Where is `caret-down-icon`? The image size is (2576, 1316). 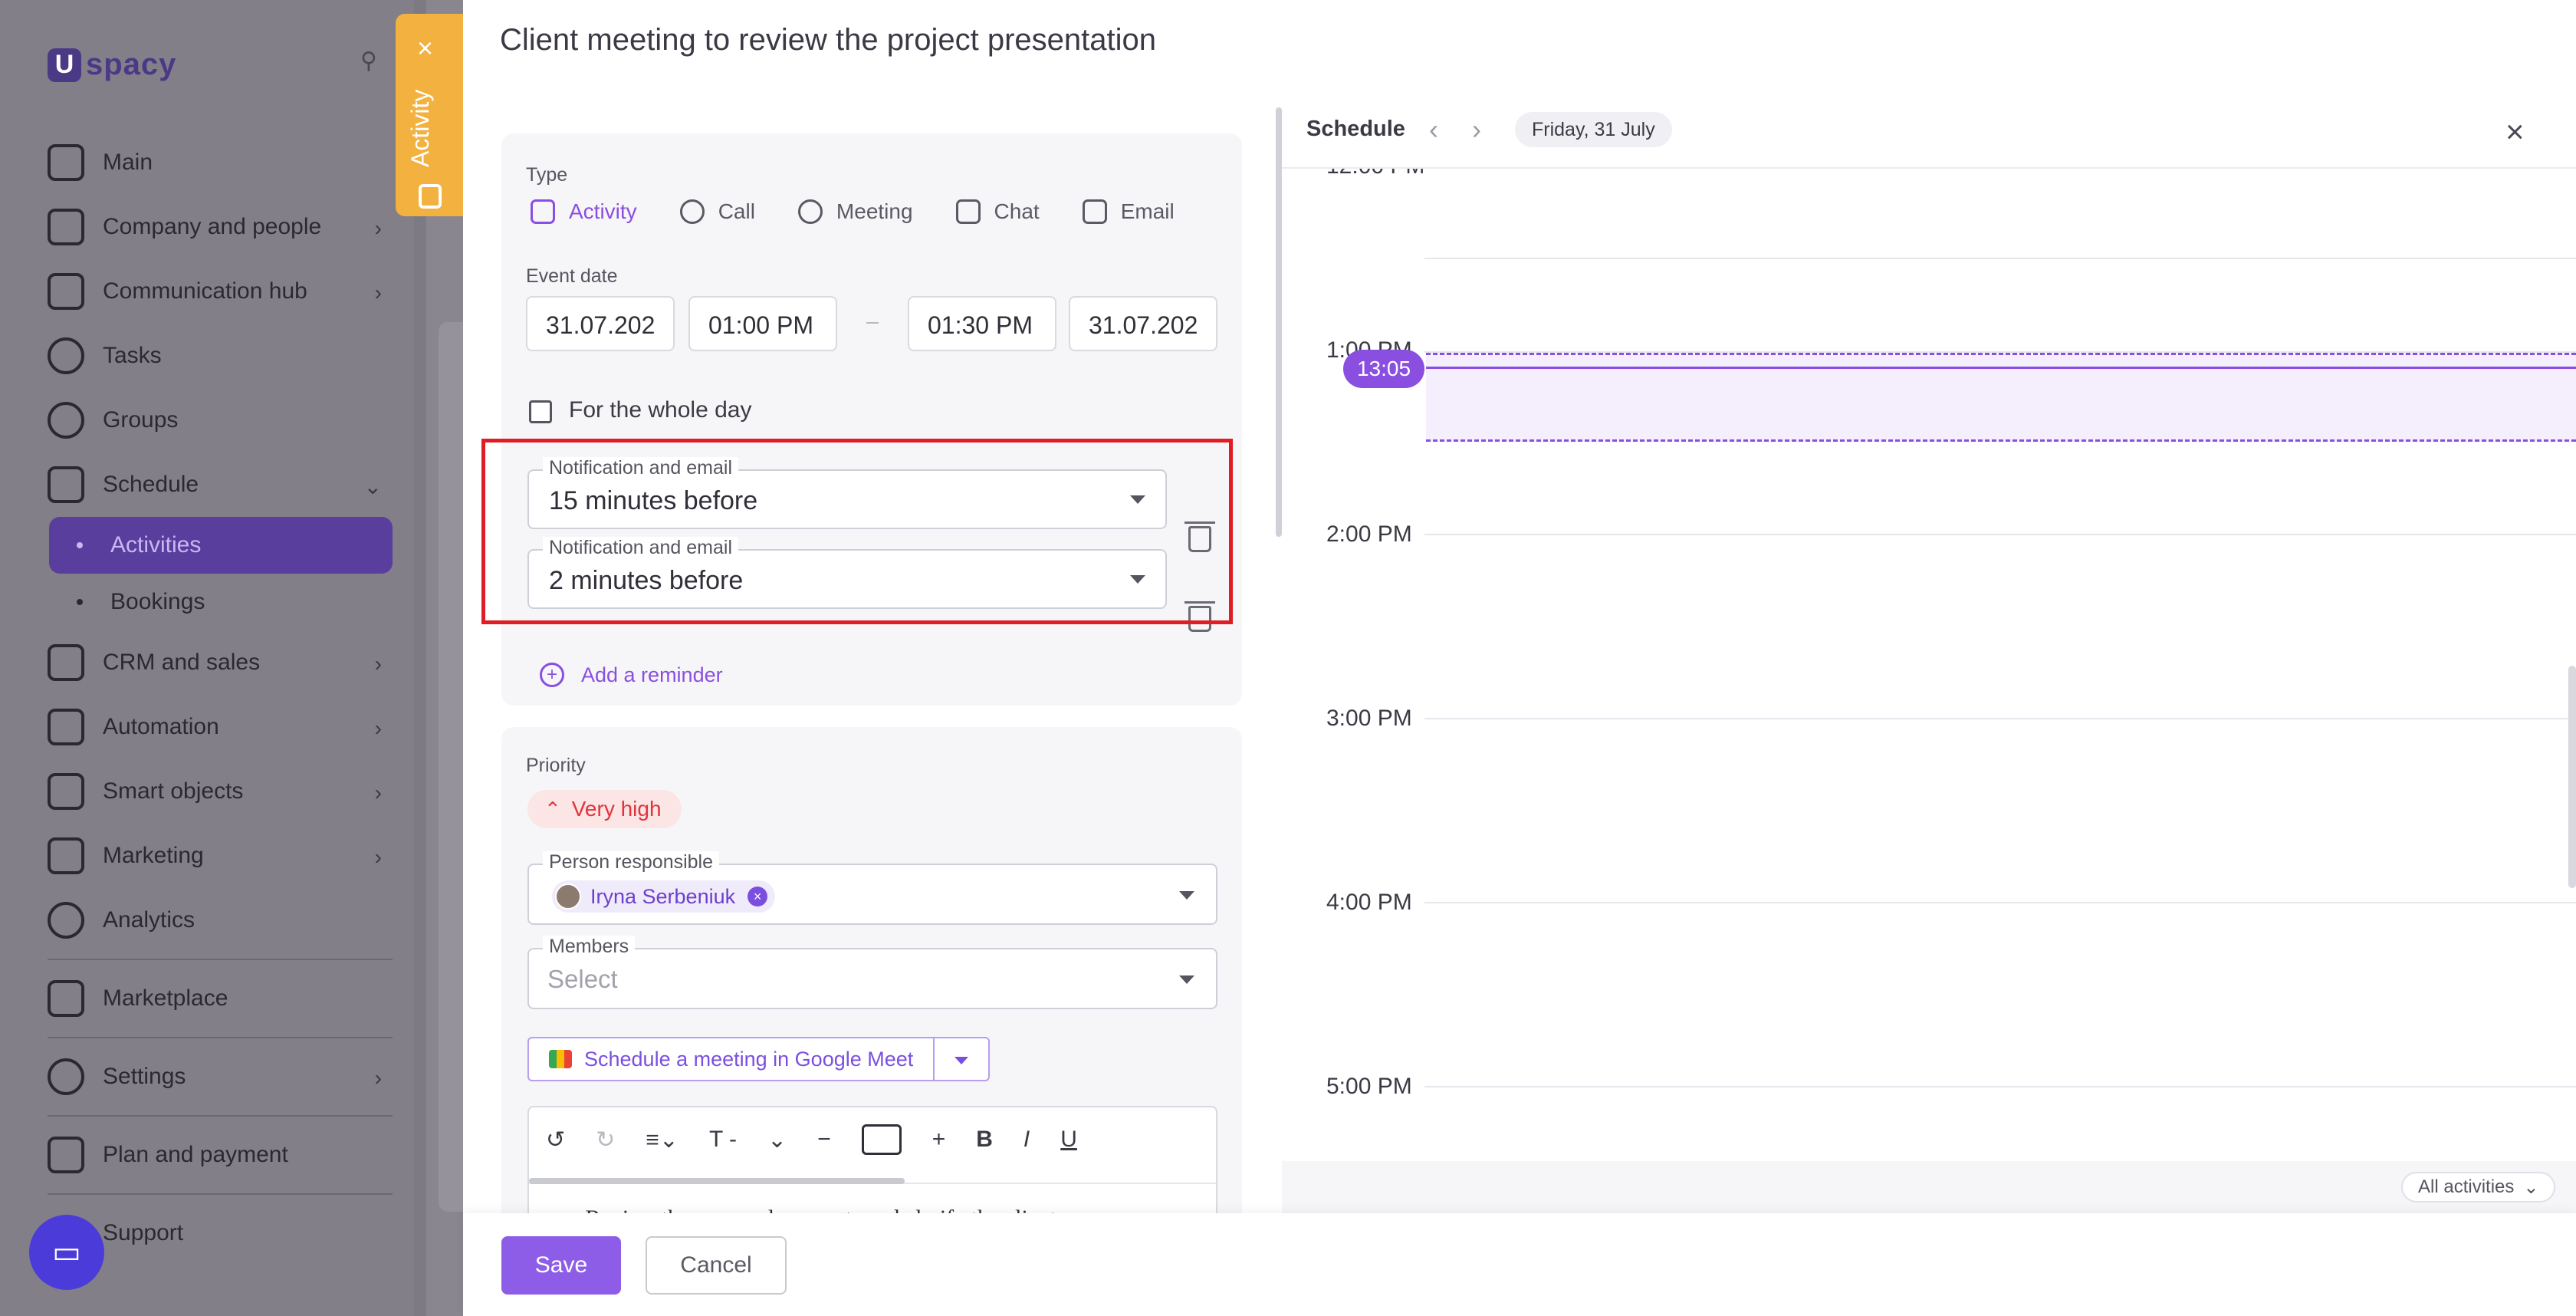
caret-down-icon is located at coordinates (1187, 979).